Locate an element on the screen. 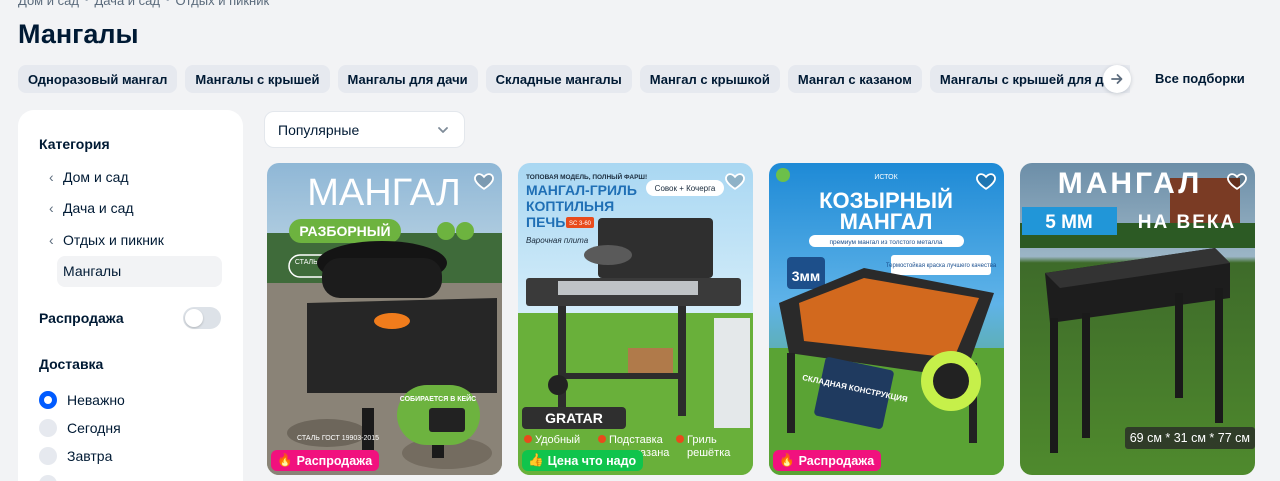  image-top: ТОПОВАЯ МОДЕЛЬ, ПОЛНЫЙ ФАРШ! is located at coordinates (586, 176).